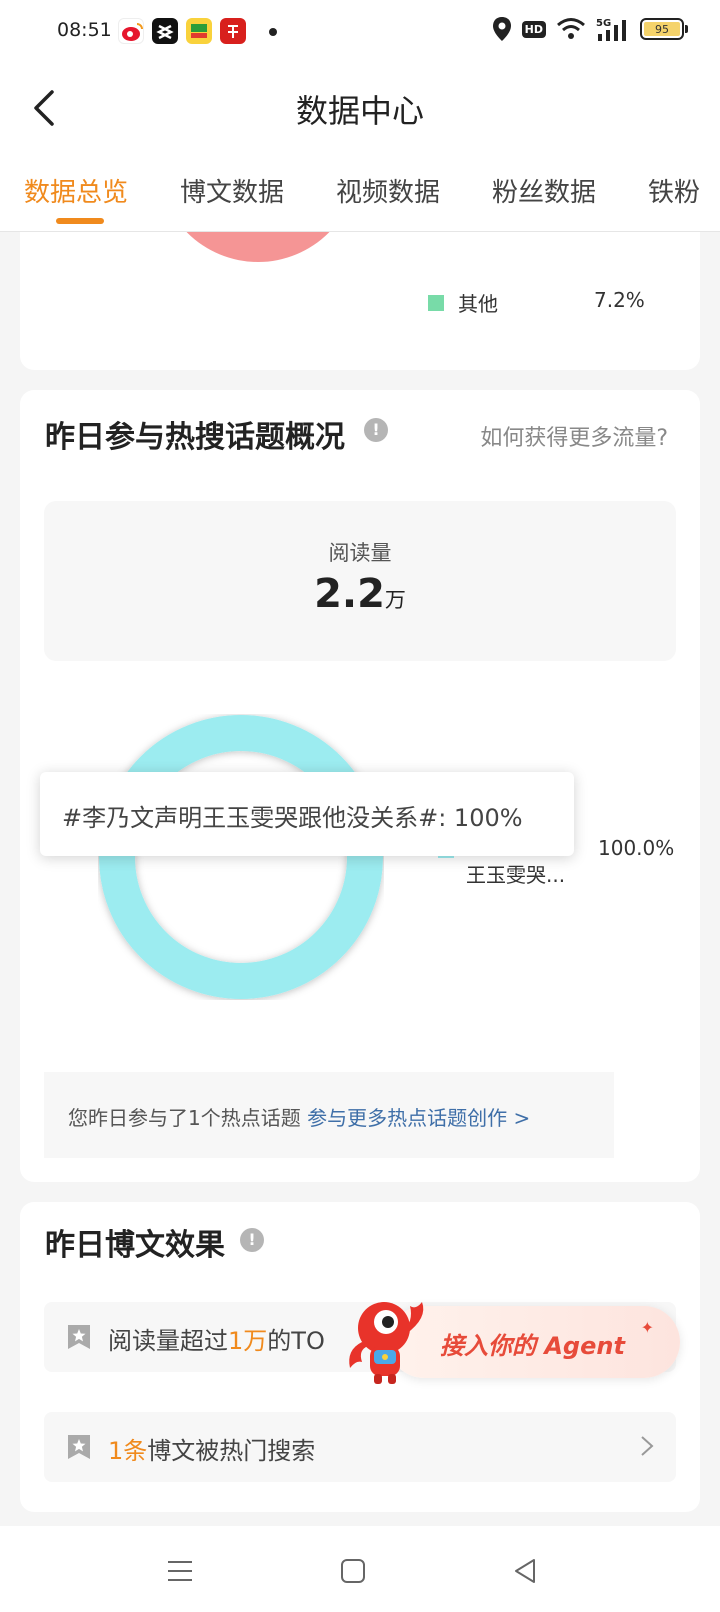 Image resolution: width=720 pixels, height=1612 pixels. What do you see at coordinates (647, 1327) in the screenshot?
I see `sparkle-icon: ✦` at bounding box center [647, 1327].